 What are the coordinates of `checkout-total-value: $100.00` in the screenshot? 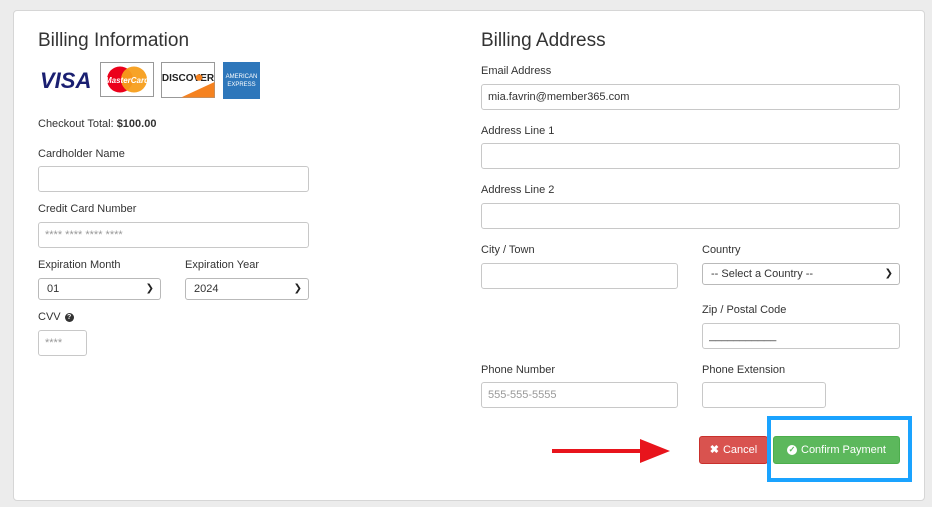 It's located at (136, 124).